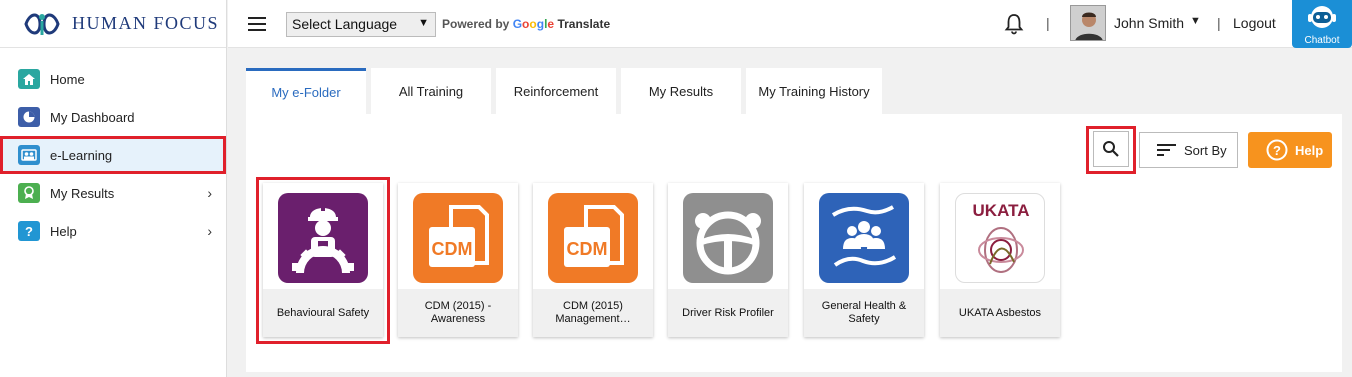 Image resolution: width=1352 pixels, height=377 pixels. I want to click on human-focus-logo-icon, so click(42, 24).